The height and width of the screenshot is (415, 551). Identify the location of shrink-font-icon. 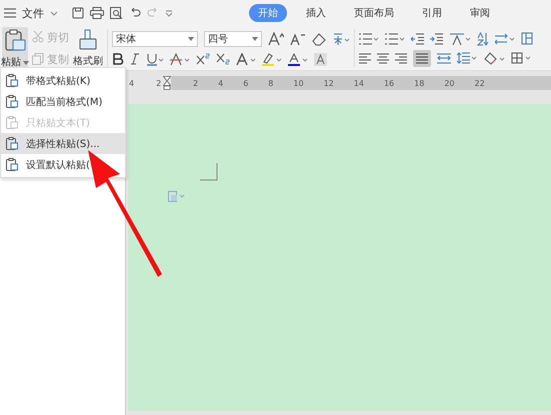
(298, 39).